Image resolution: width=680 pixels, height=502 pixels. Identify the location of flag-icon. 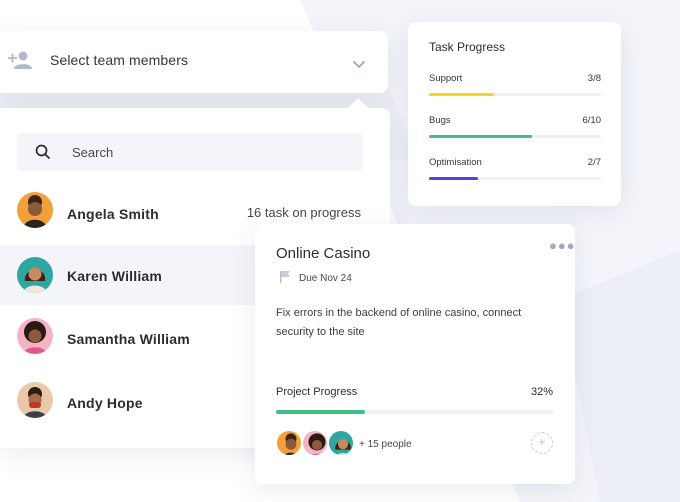
(285, 279).